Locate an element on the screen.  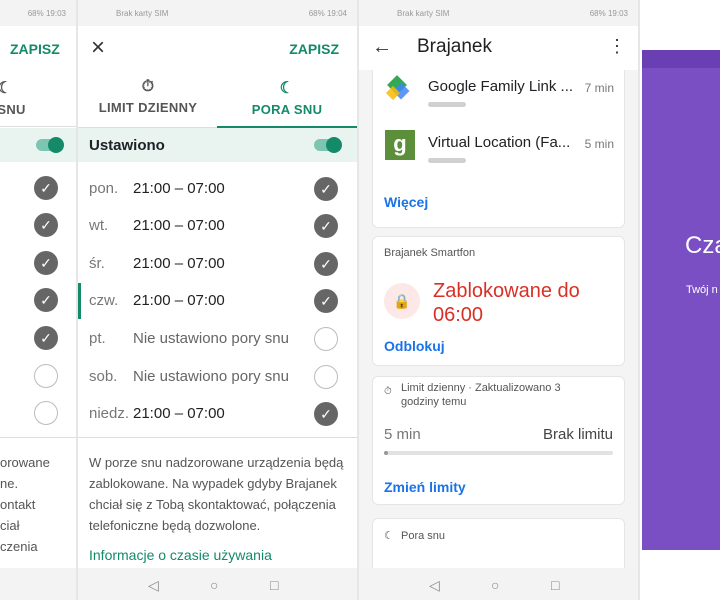
app-time: 5 min is located at coordinates (599, 144).